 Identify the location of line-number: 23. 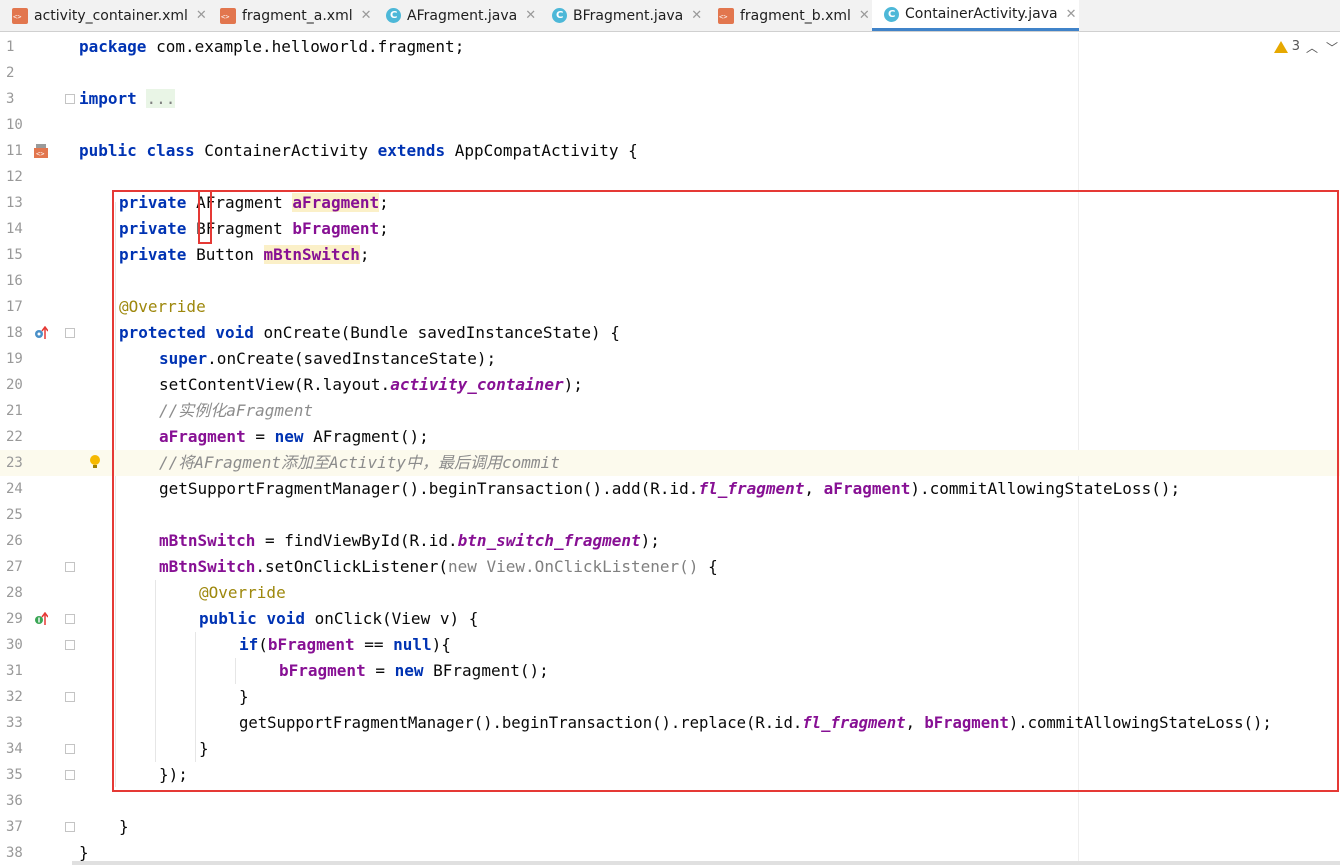
(14, 463).